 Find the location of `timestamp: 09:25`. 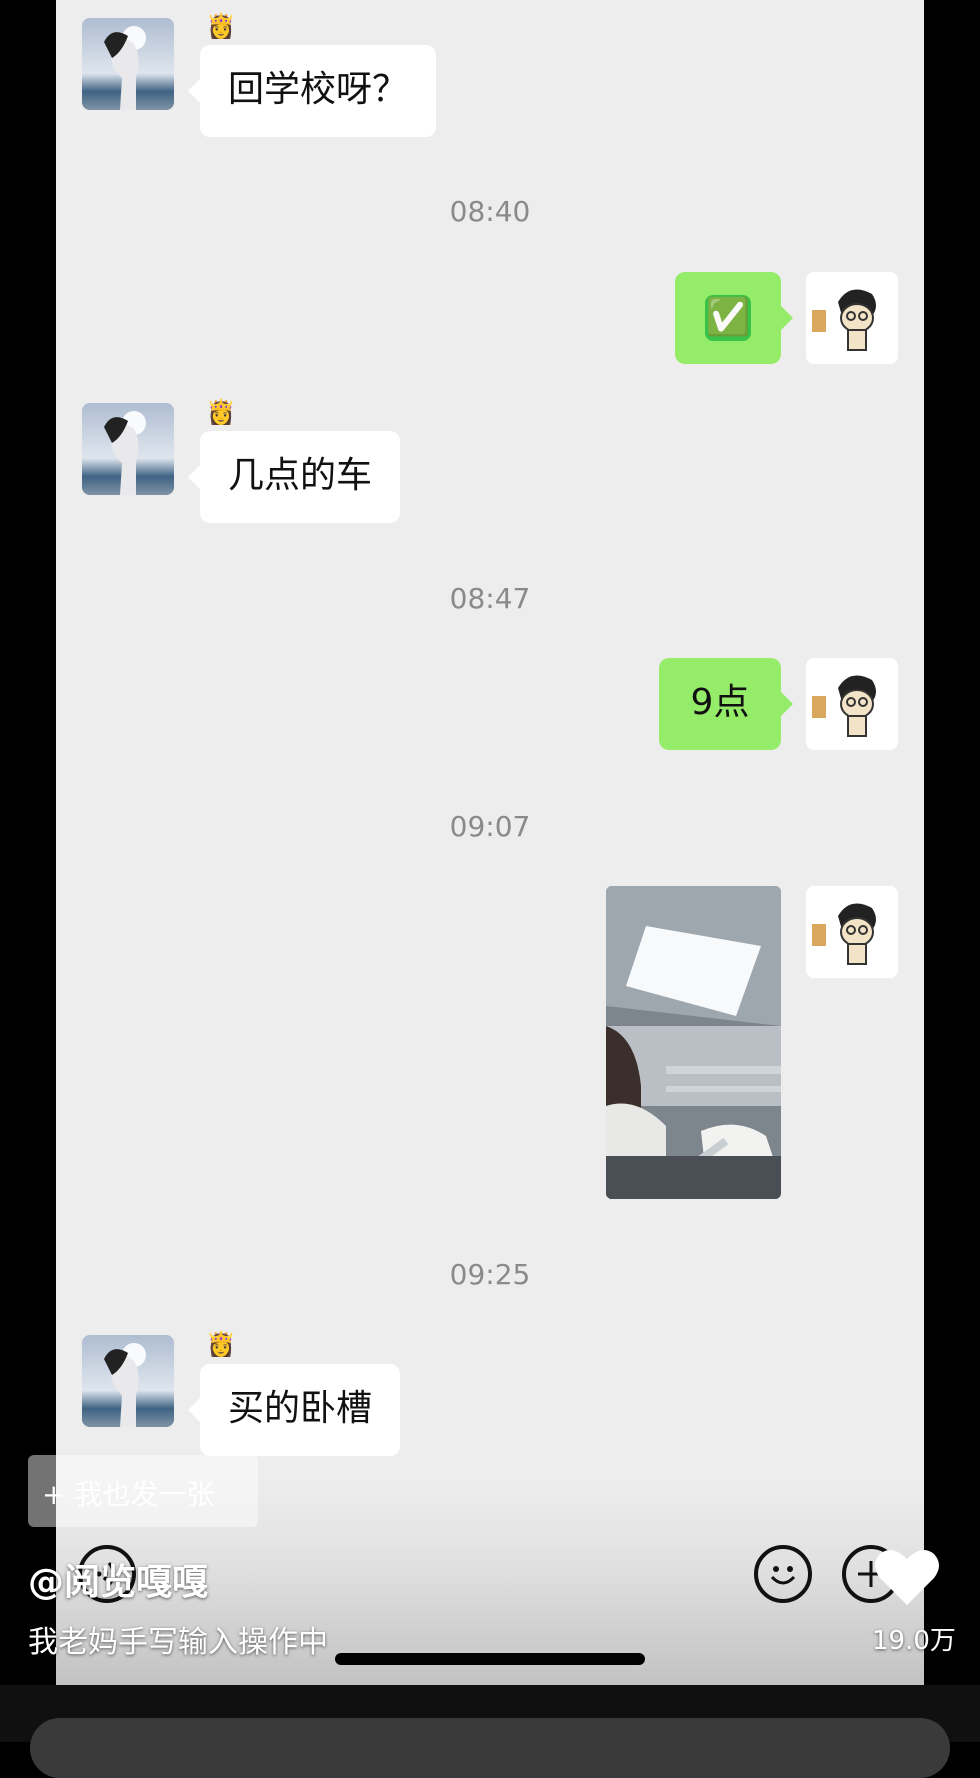

timestamp: 09:25 is located at coordinates (490, 1274).